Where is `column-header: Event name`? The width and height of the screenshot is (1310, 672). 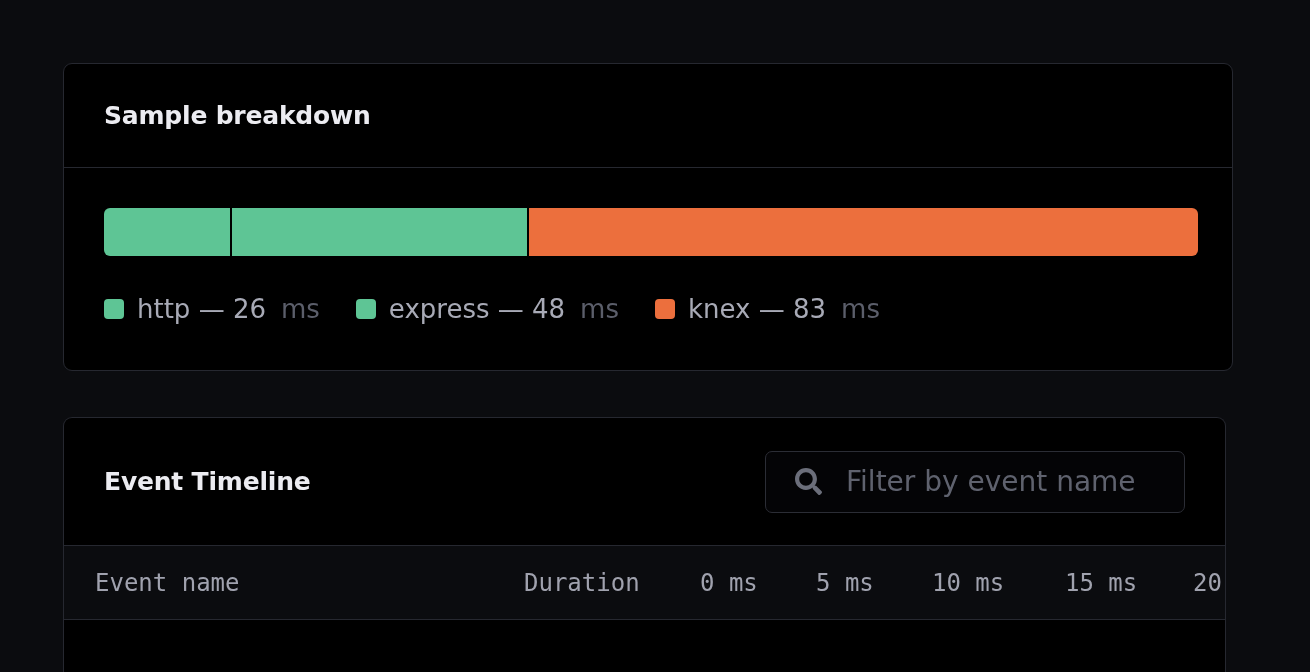
column-header: Event name is located at coordinates (168, 582).